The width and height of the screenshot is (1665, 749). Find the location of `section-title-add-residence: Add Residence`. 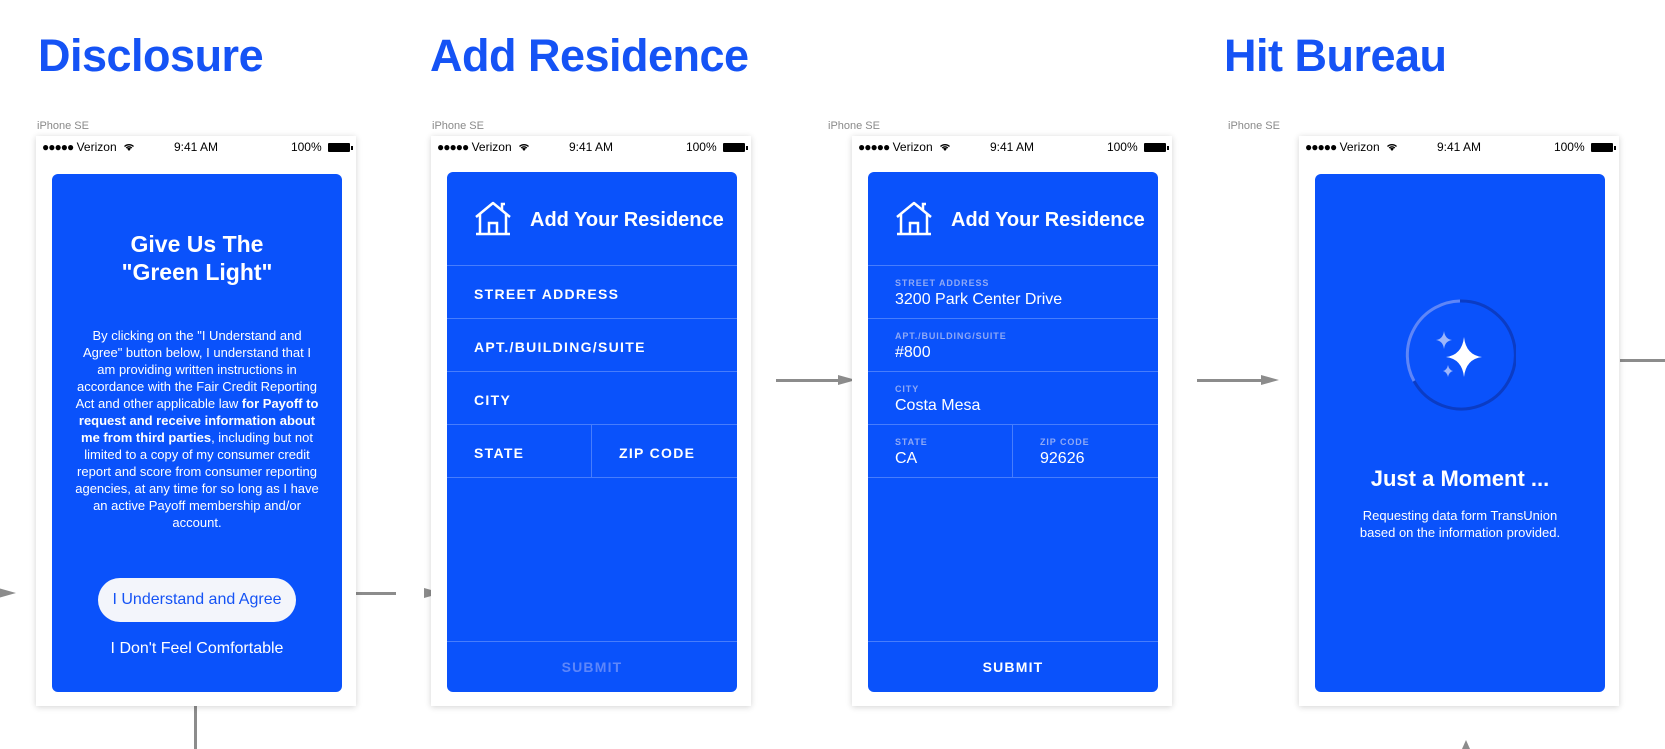

section-title-add-residence: Add Residence is located at coordinates (589, 55).